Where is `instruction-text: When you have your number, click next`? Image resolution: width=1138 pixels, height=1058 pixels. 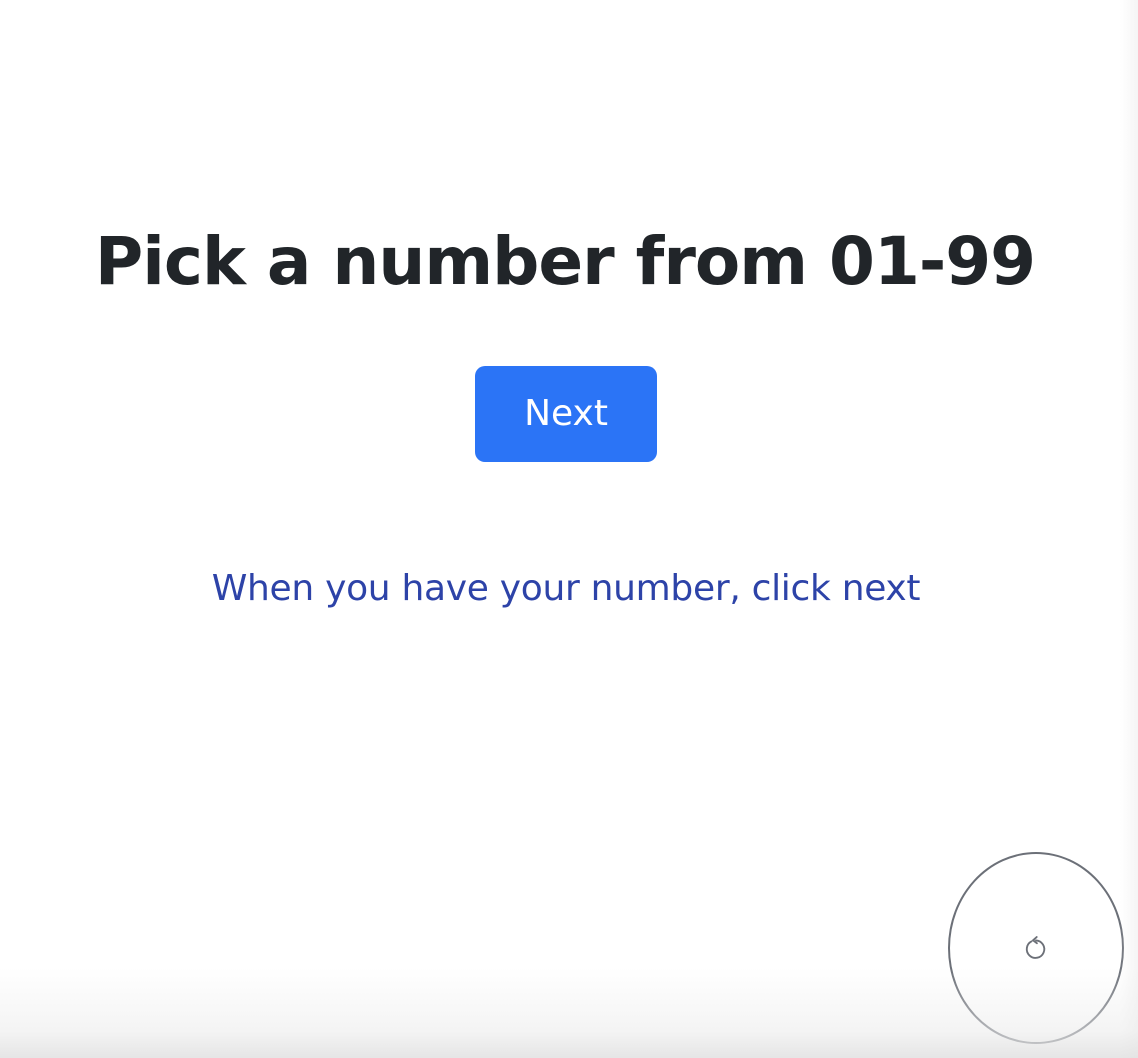 instruction-text: When you have your number, click next is located at coordinates (566, 588).